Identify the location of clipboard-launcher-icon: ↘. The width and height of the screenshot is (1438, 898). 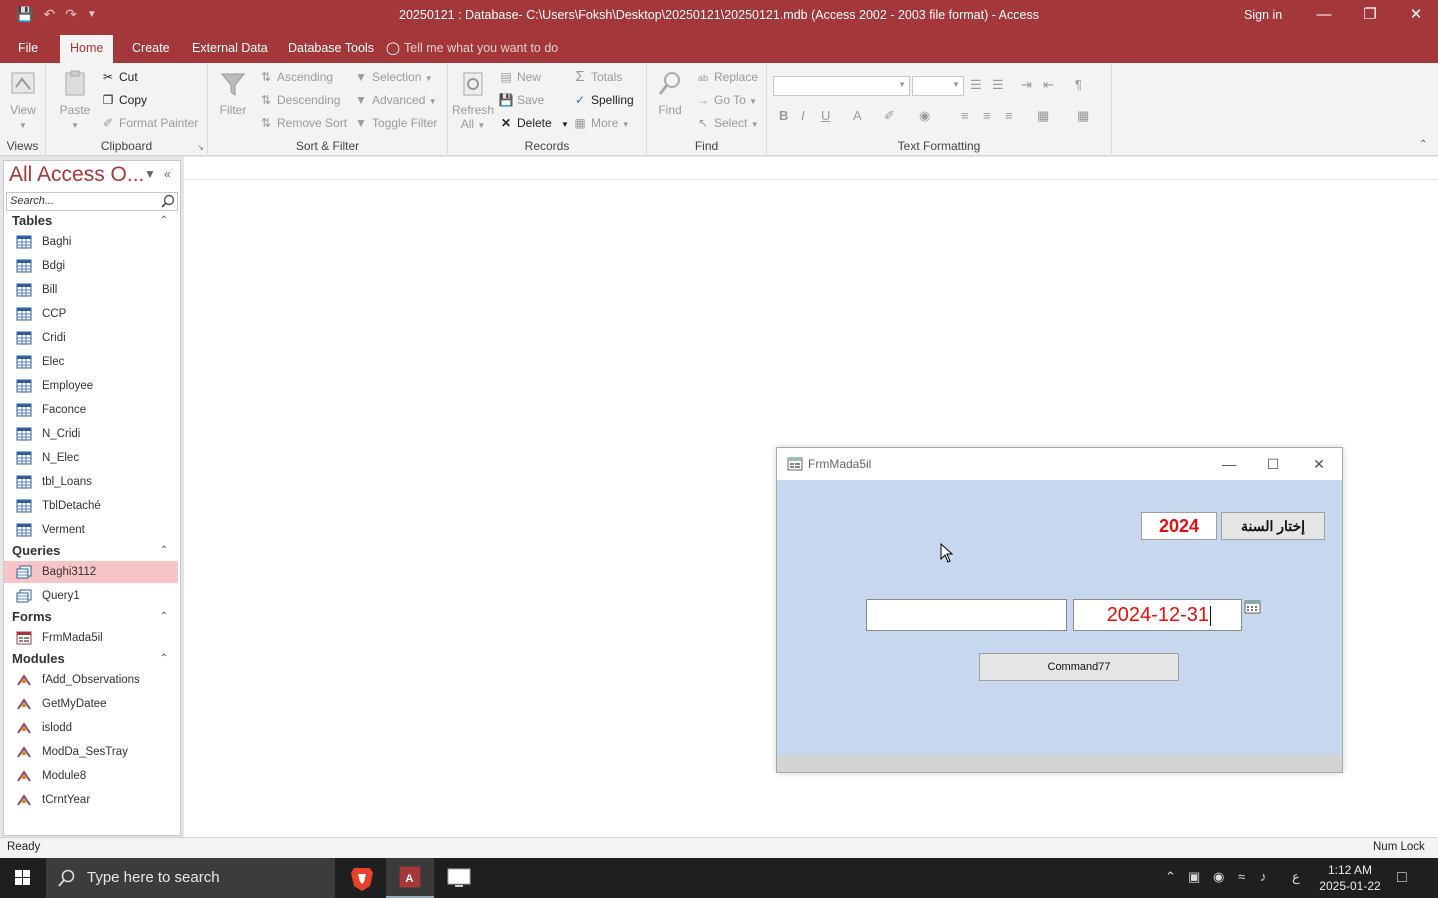
(200, 147).